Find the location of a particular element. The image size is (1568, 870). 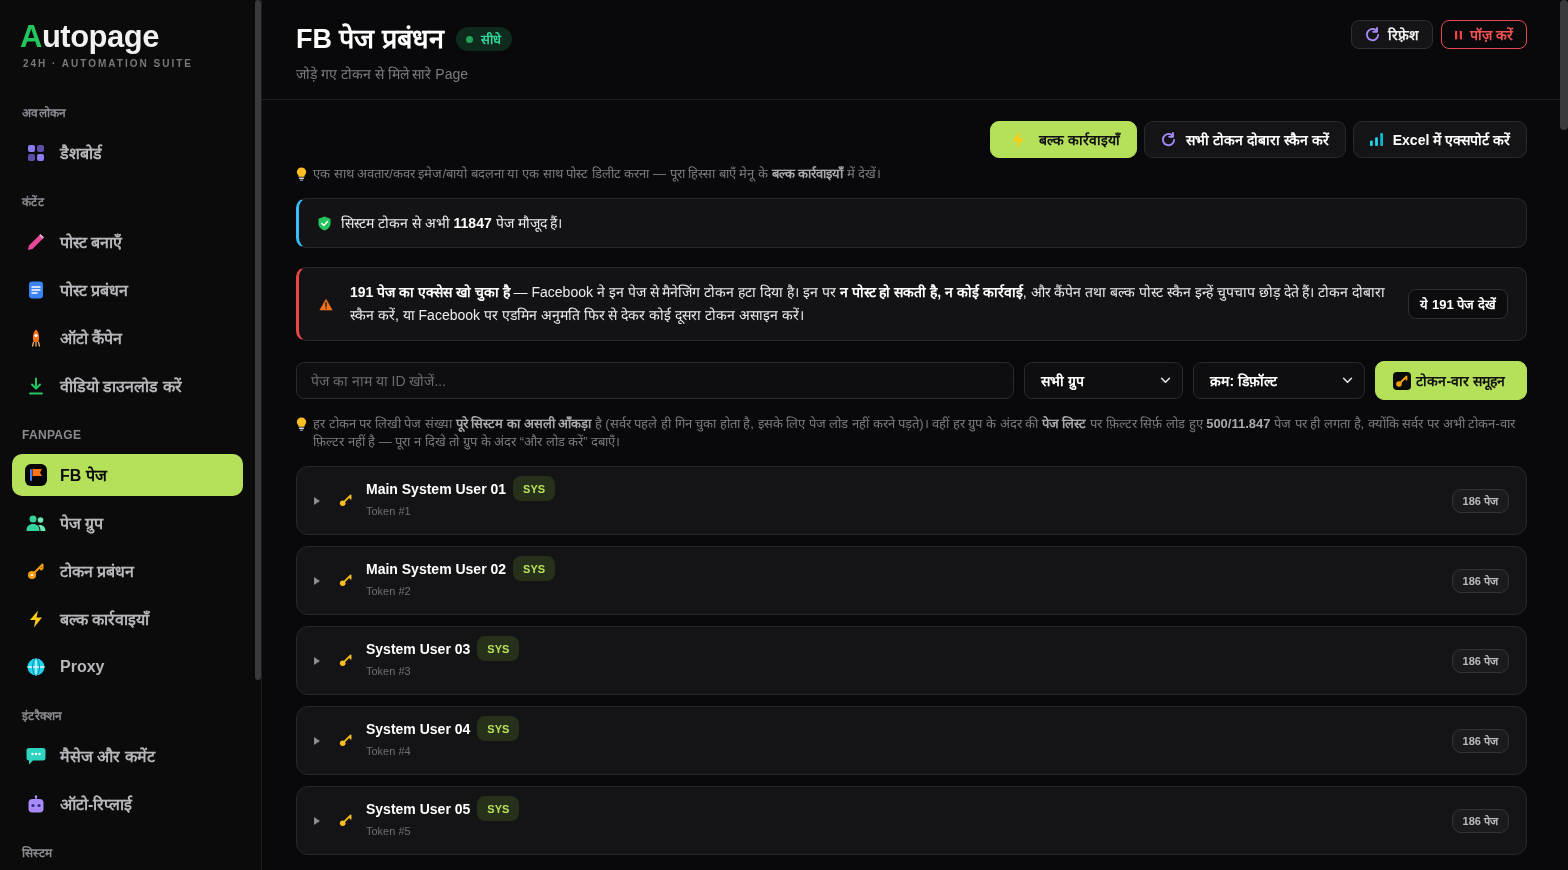

warning-icon is located at coordinates (326, 304).